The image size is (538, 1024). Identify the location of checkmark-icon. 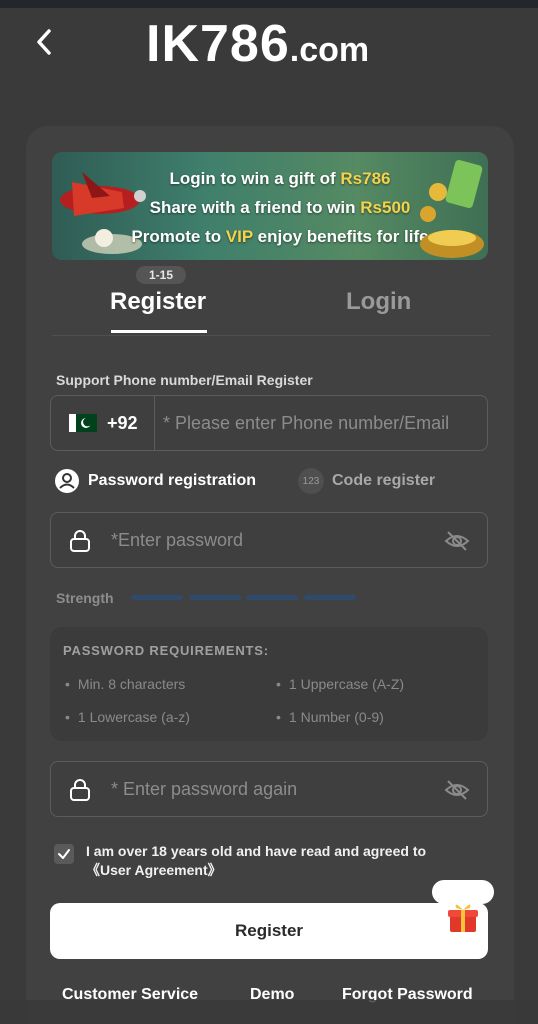
(64, 854).